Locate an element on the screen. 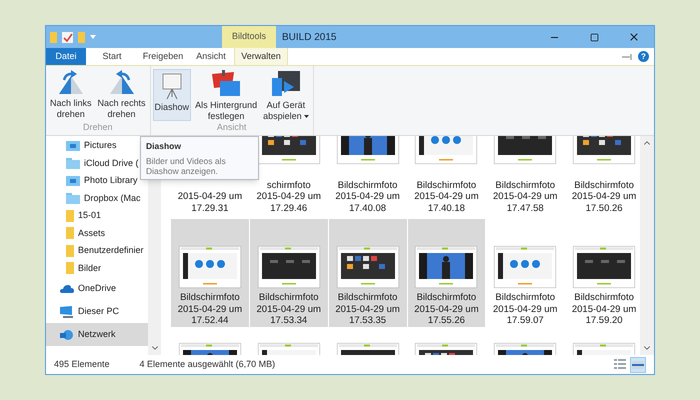 This screenshot has height=400, width=700. file-name: 17.40.18 is located at coordinates (446, 208).